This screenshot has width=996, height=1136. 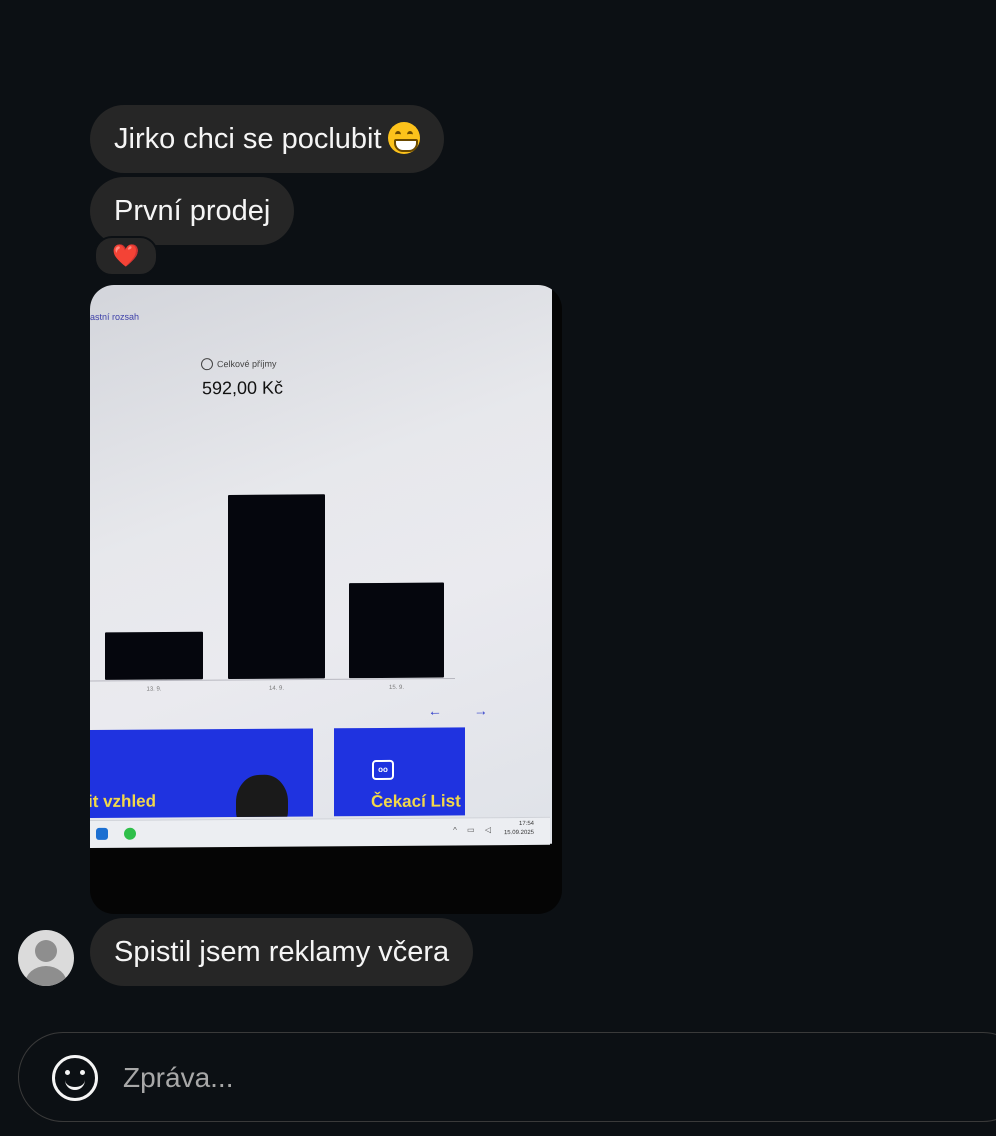 What do you see at coordinates (207, 364) in the screenshot?
I see `coin-icon` at bounding box center [207, 364].